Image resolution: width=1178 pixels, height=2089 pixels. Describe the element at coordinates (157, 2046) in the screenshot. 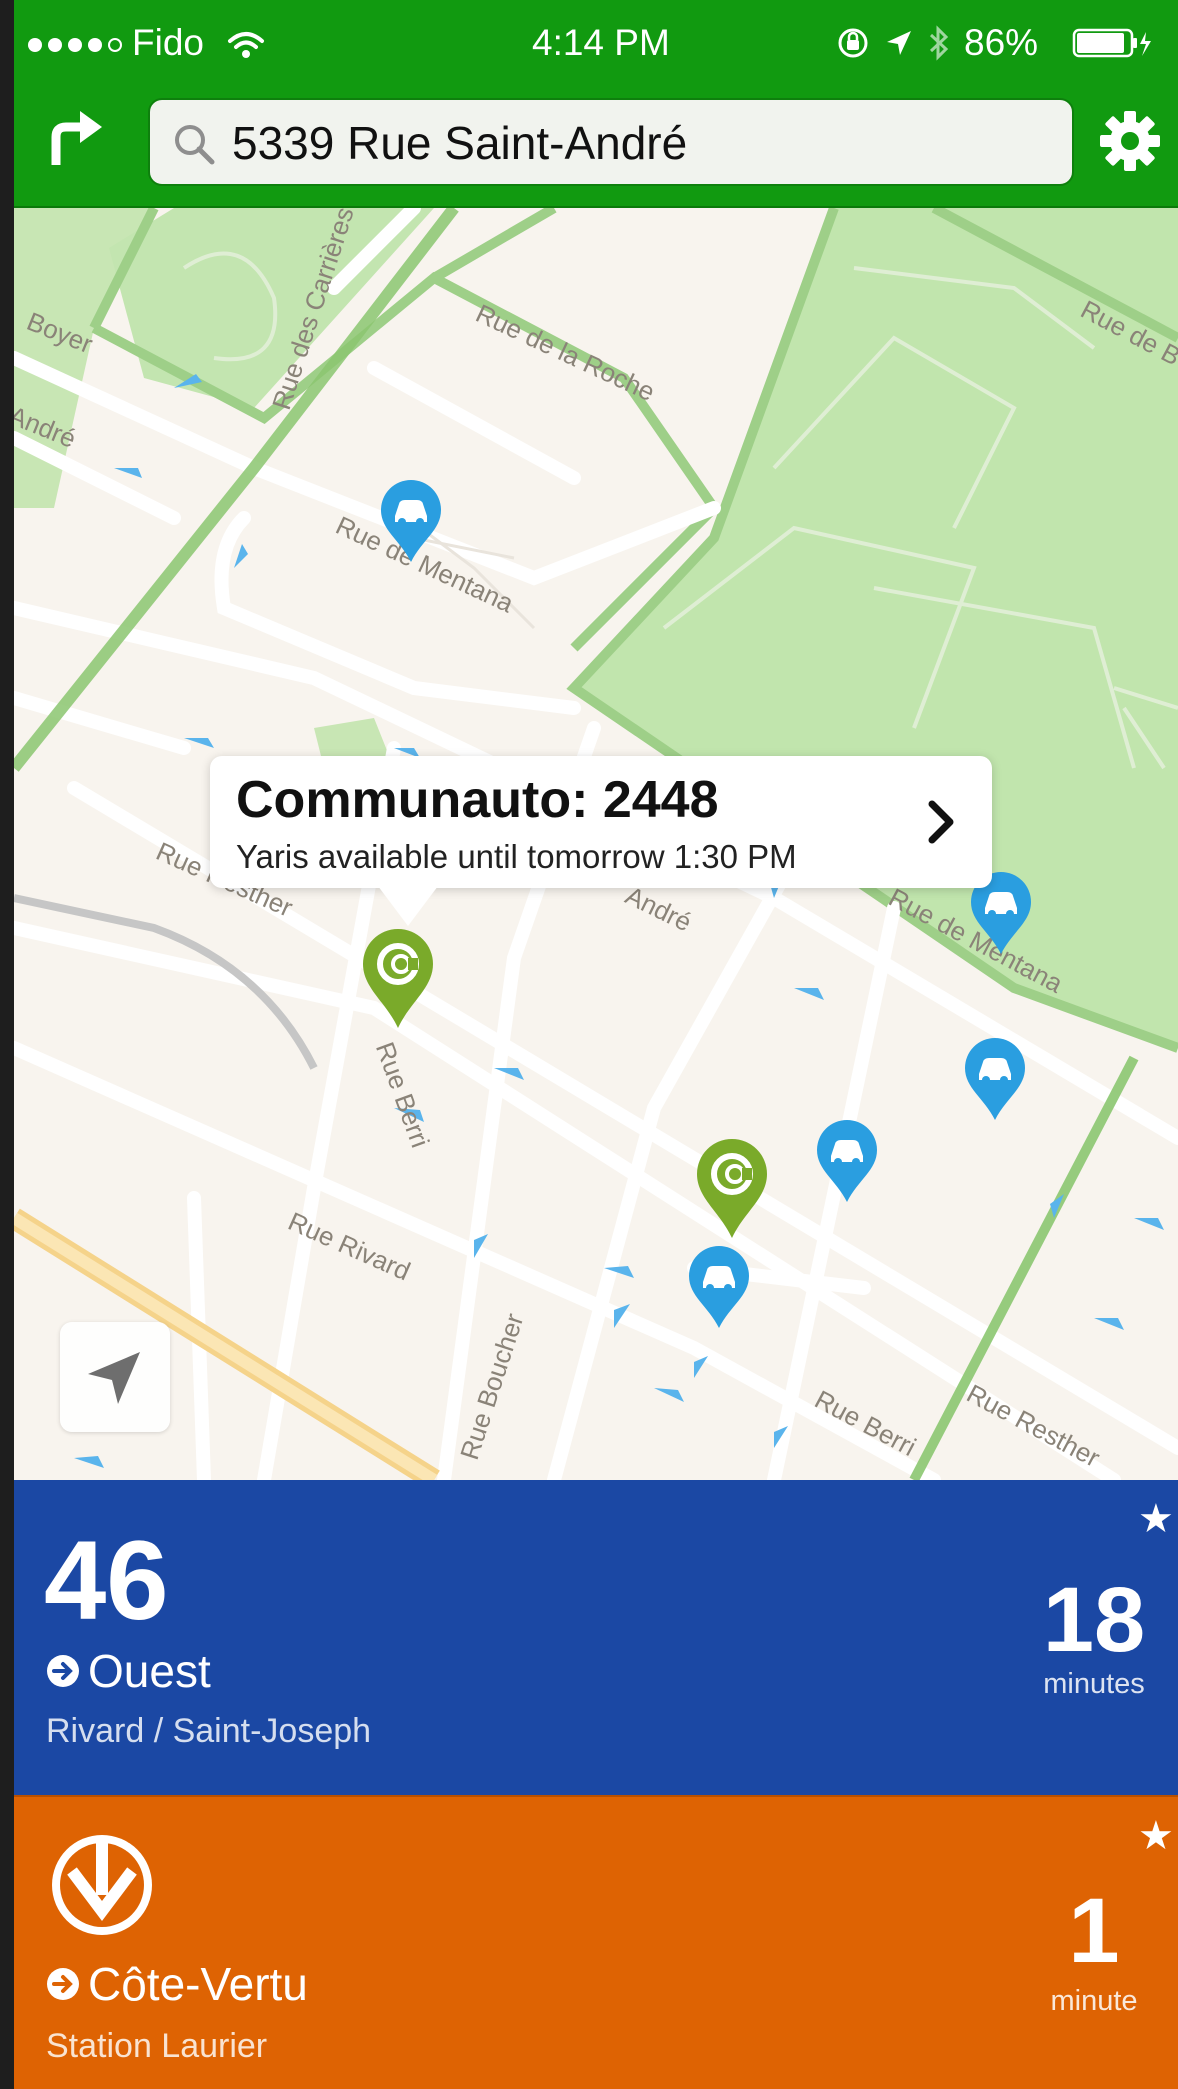

I see `metro-station-name: Station Laurier` at that location.